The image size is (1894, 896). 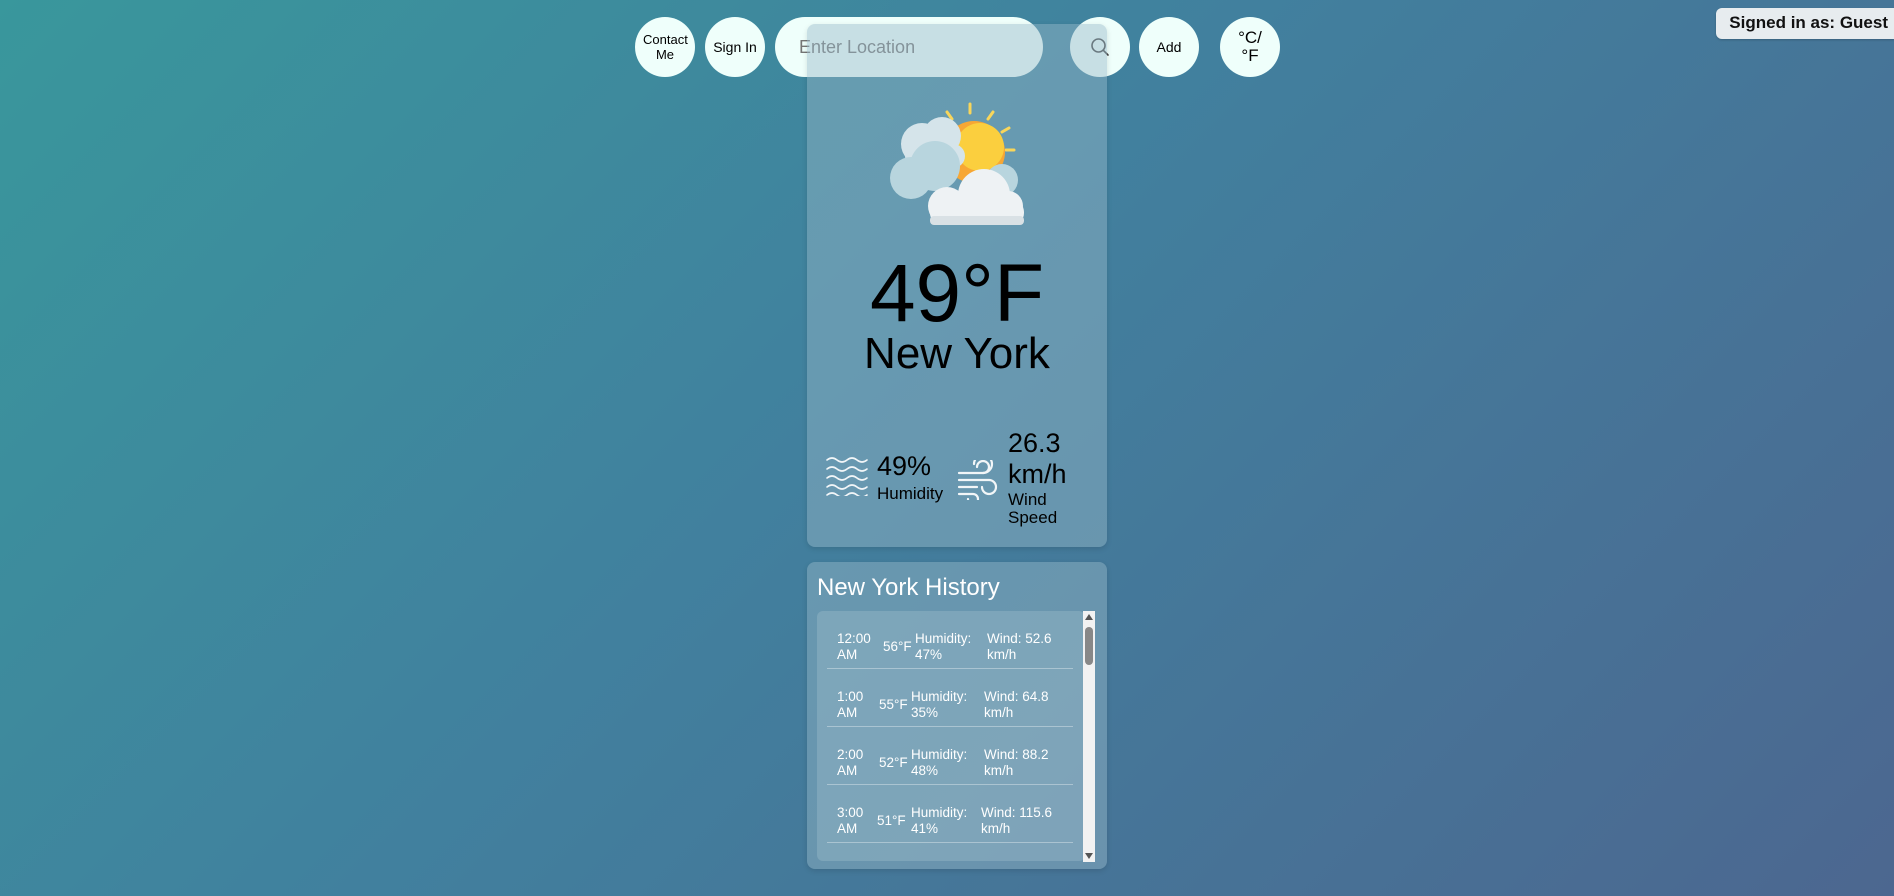 What do you see at coordinates (910, 493) in the screenshot?
I see `humidity-label: Humidity` at bounding box center [910, 493].